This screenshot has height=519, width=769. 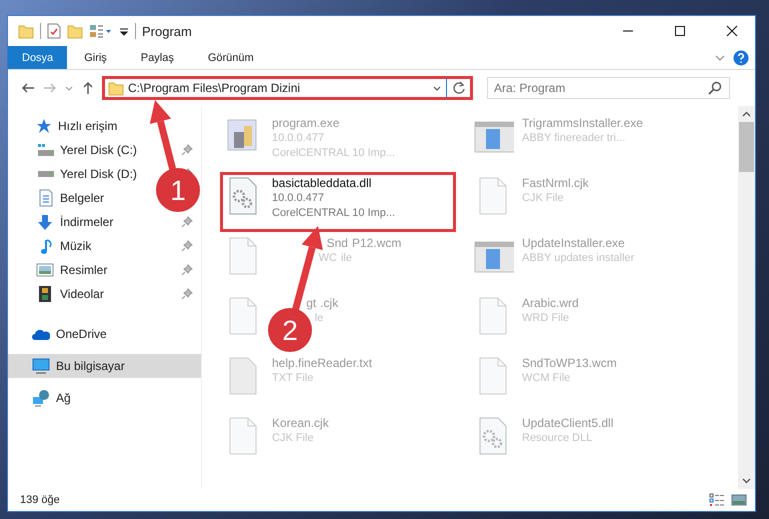 I want to click on sidebar-item: Müzik, so click(x=104, y=246).